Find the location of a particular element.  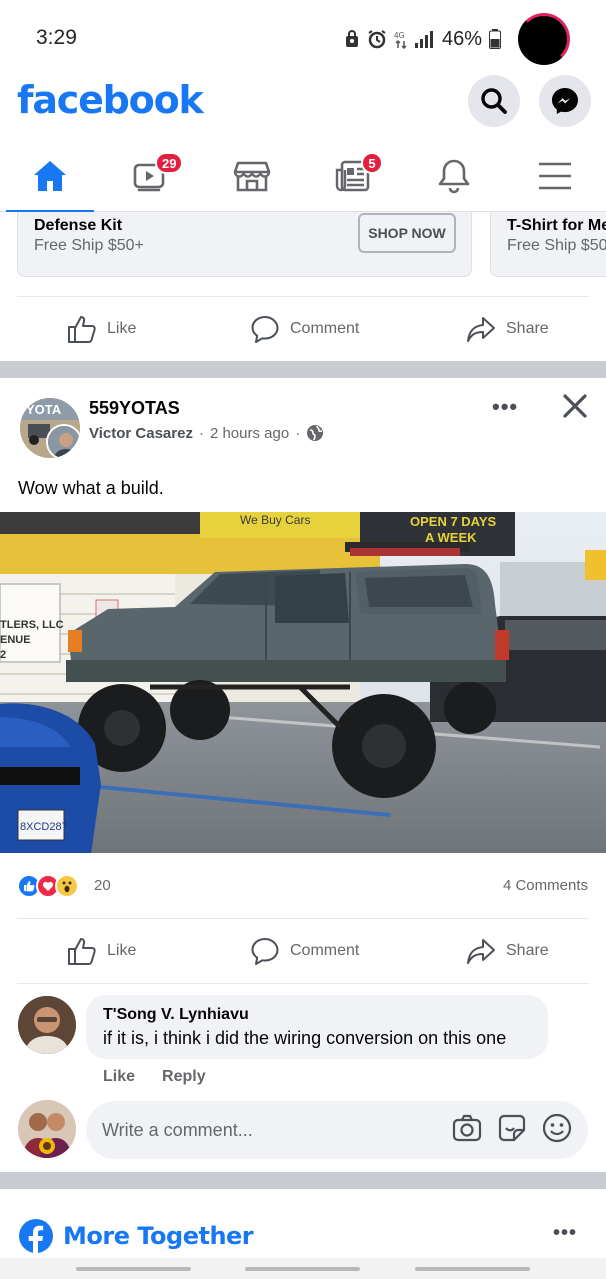

sign-text: 2 is located at coordinates (3, 655).